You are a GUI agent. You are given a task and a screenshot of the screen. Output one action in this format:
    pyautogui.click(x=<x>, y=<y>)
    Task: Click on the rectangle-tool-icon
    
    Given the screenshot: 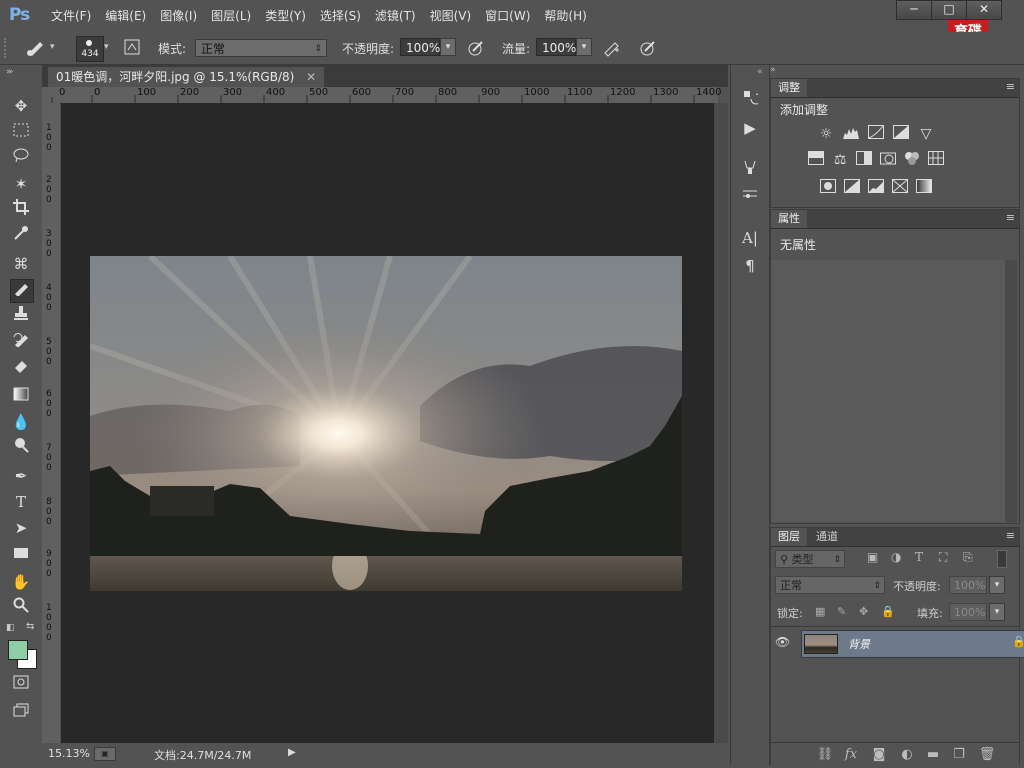 What is the action you would take?
    pyautogui.click(x=21, y=554)
    